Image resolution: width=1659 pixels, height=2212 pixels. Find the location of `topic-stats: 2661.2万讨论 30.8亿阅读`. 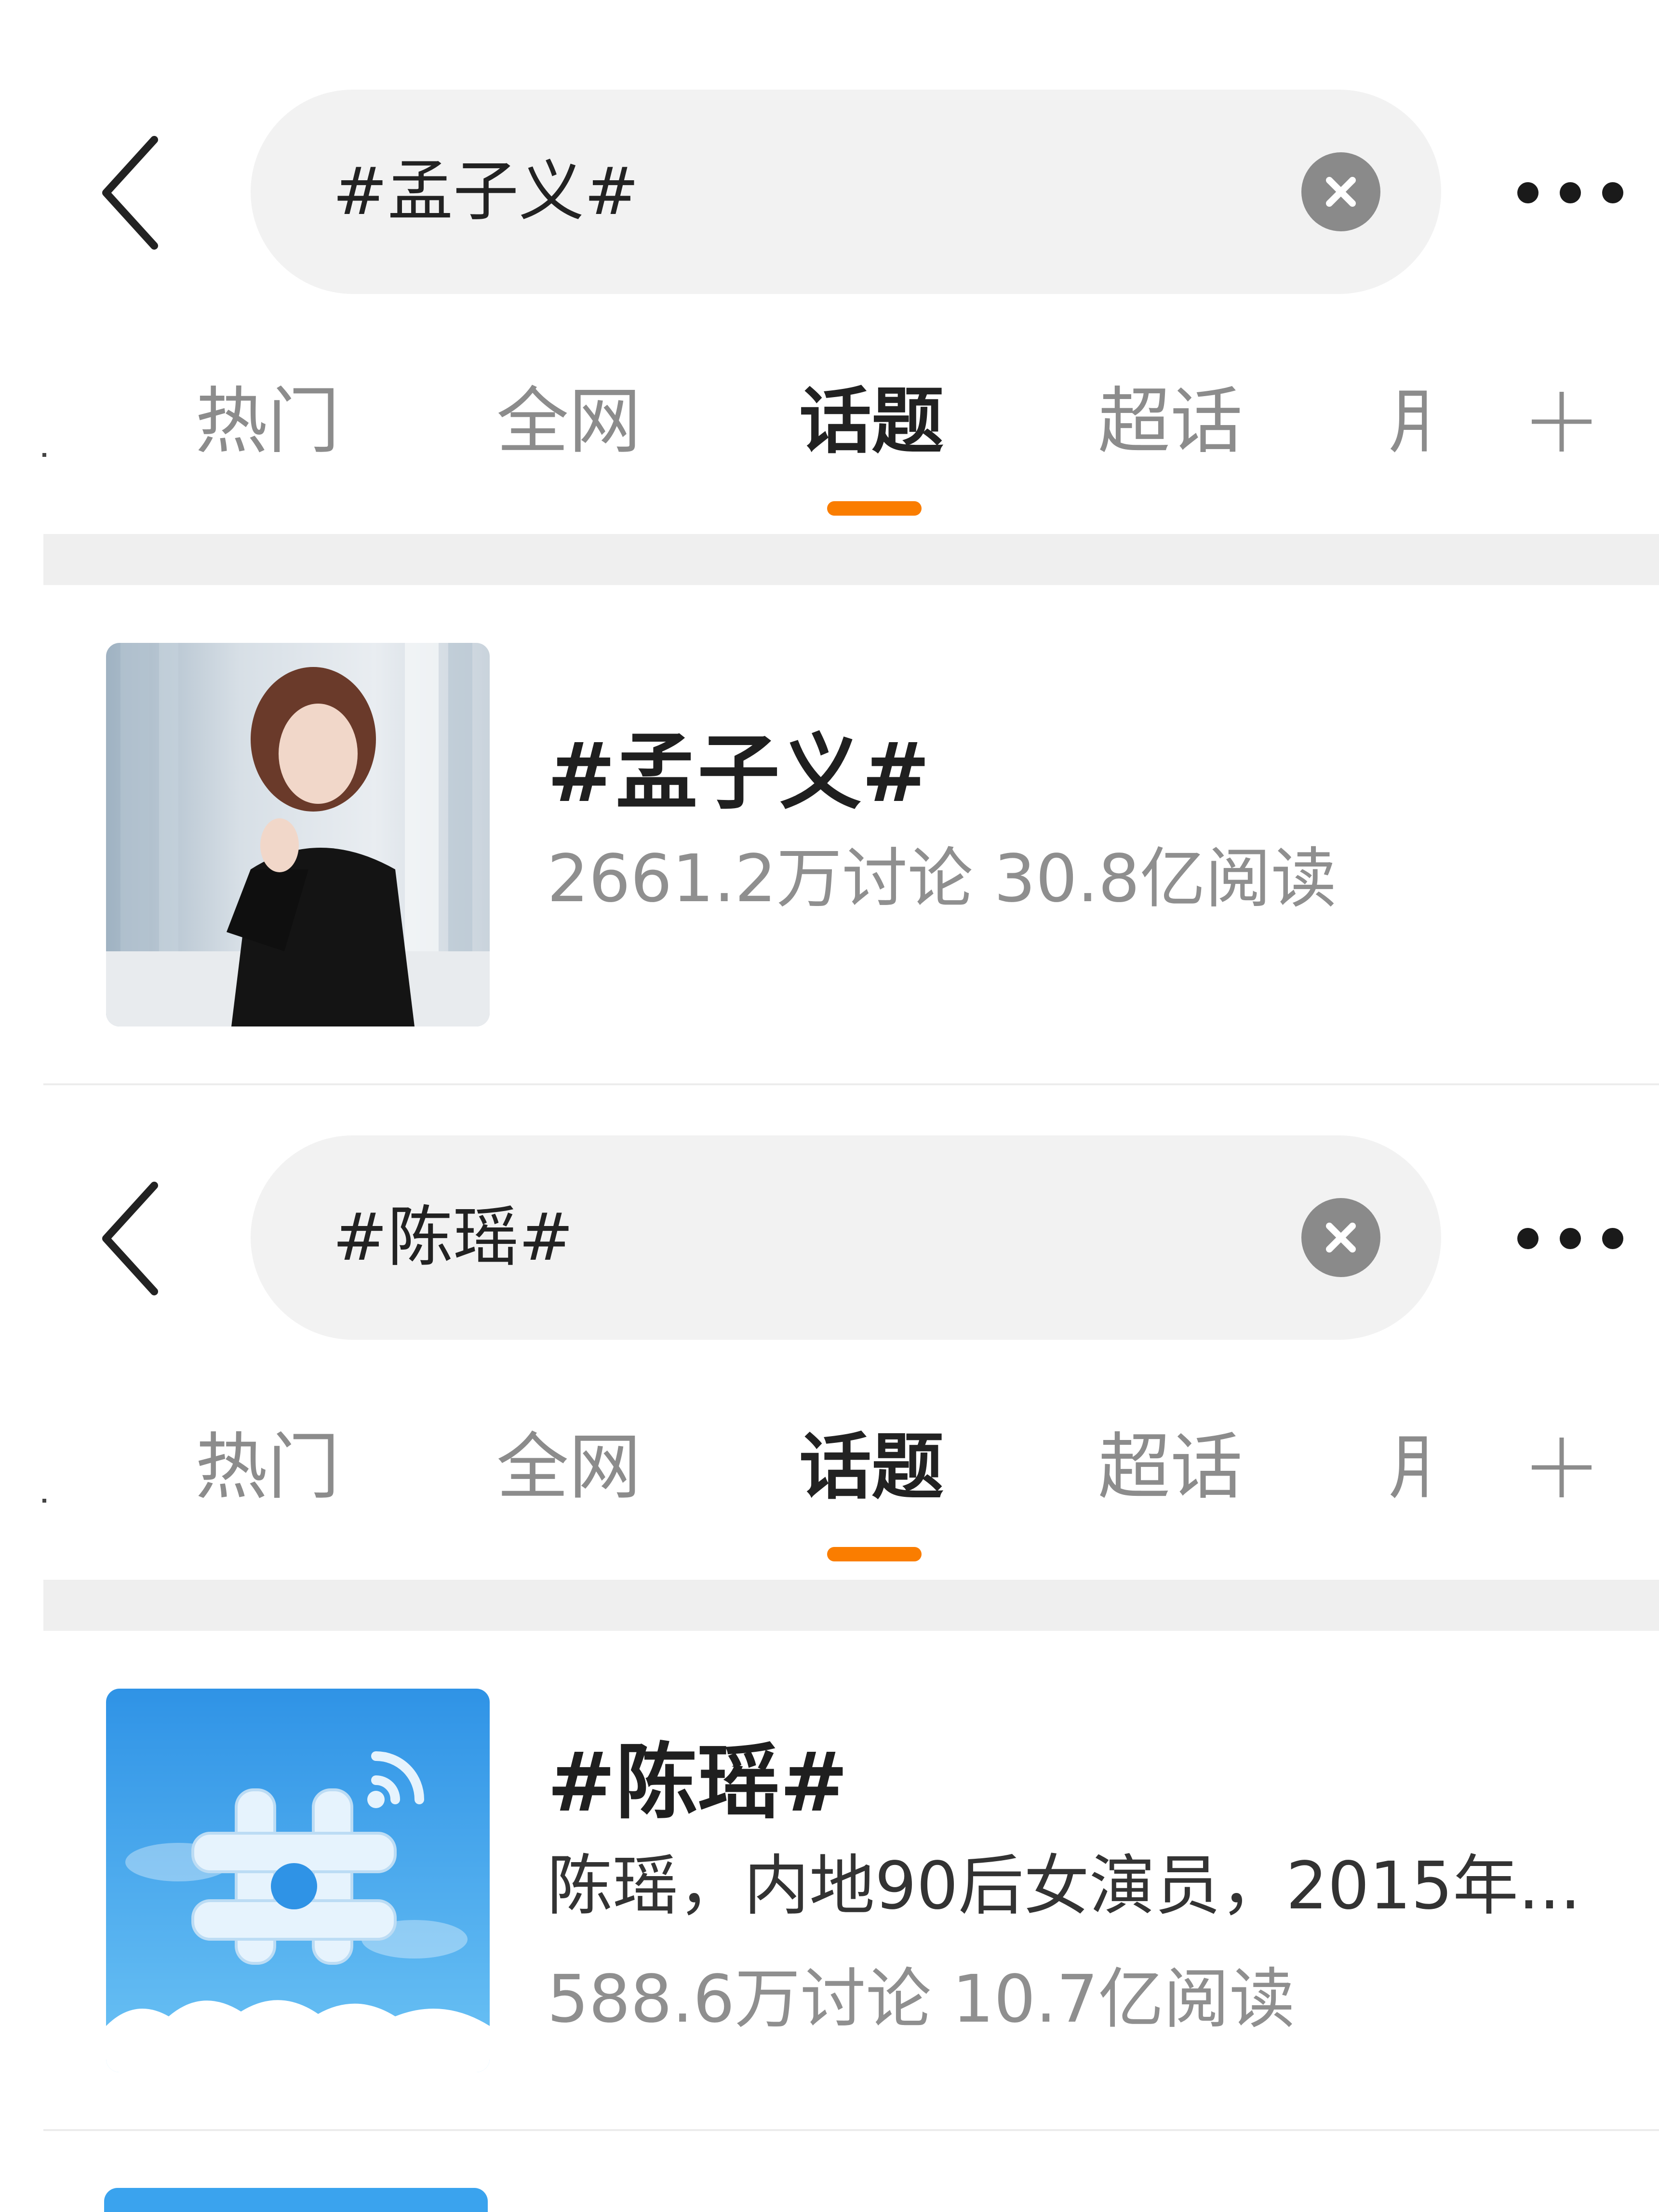

topic-stats: 2661.2万讨论 30.8亿阅读 is located at coordinates (942, 879).